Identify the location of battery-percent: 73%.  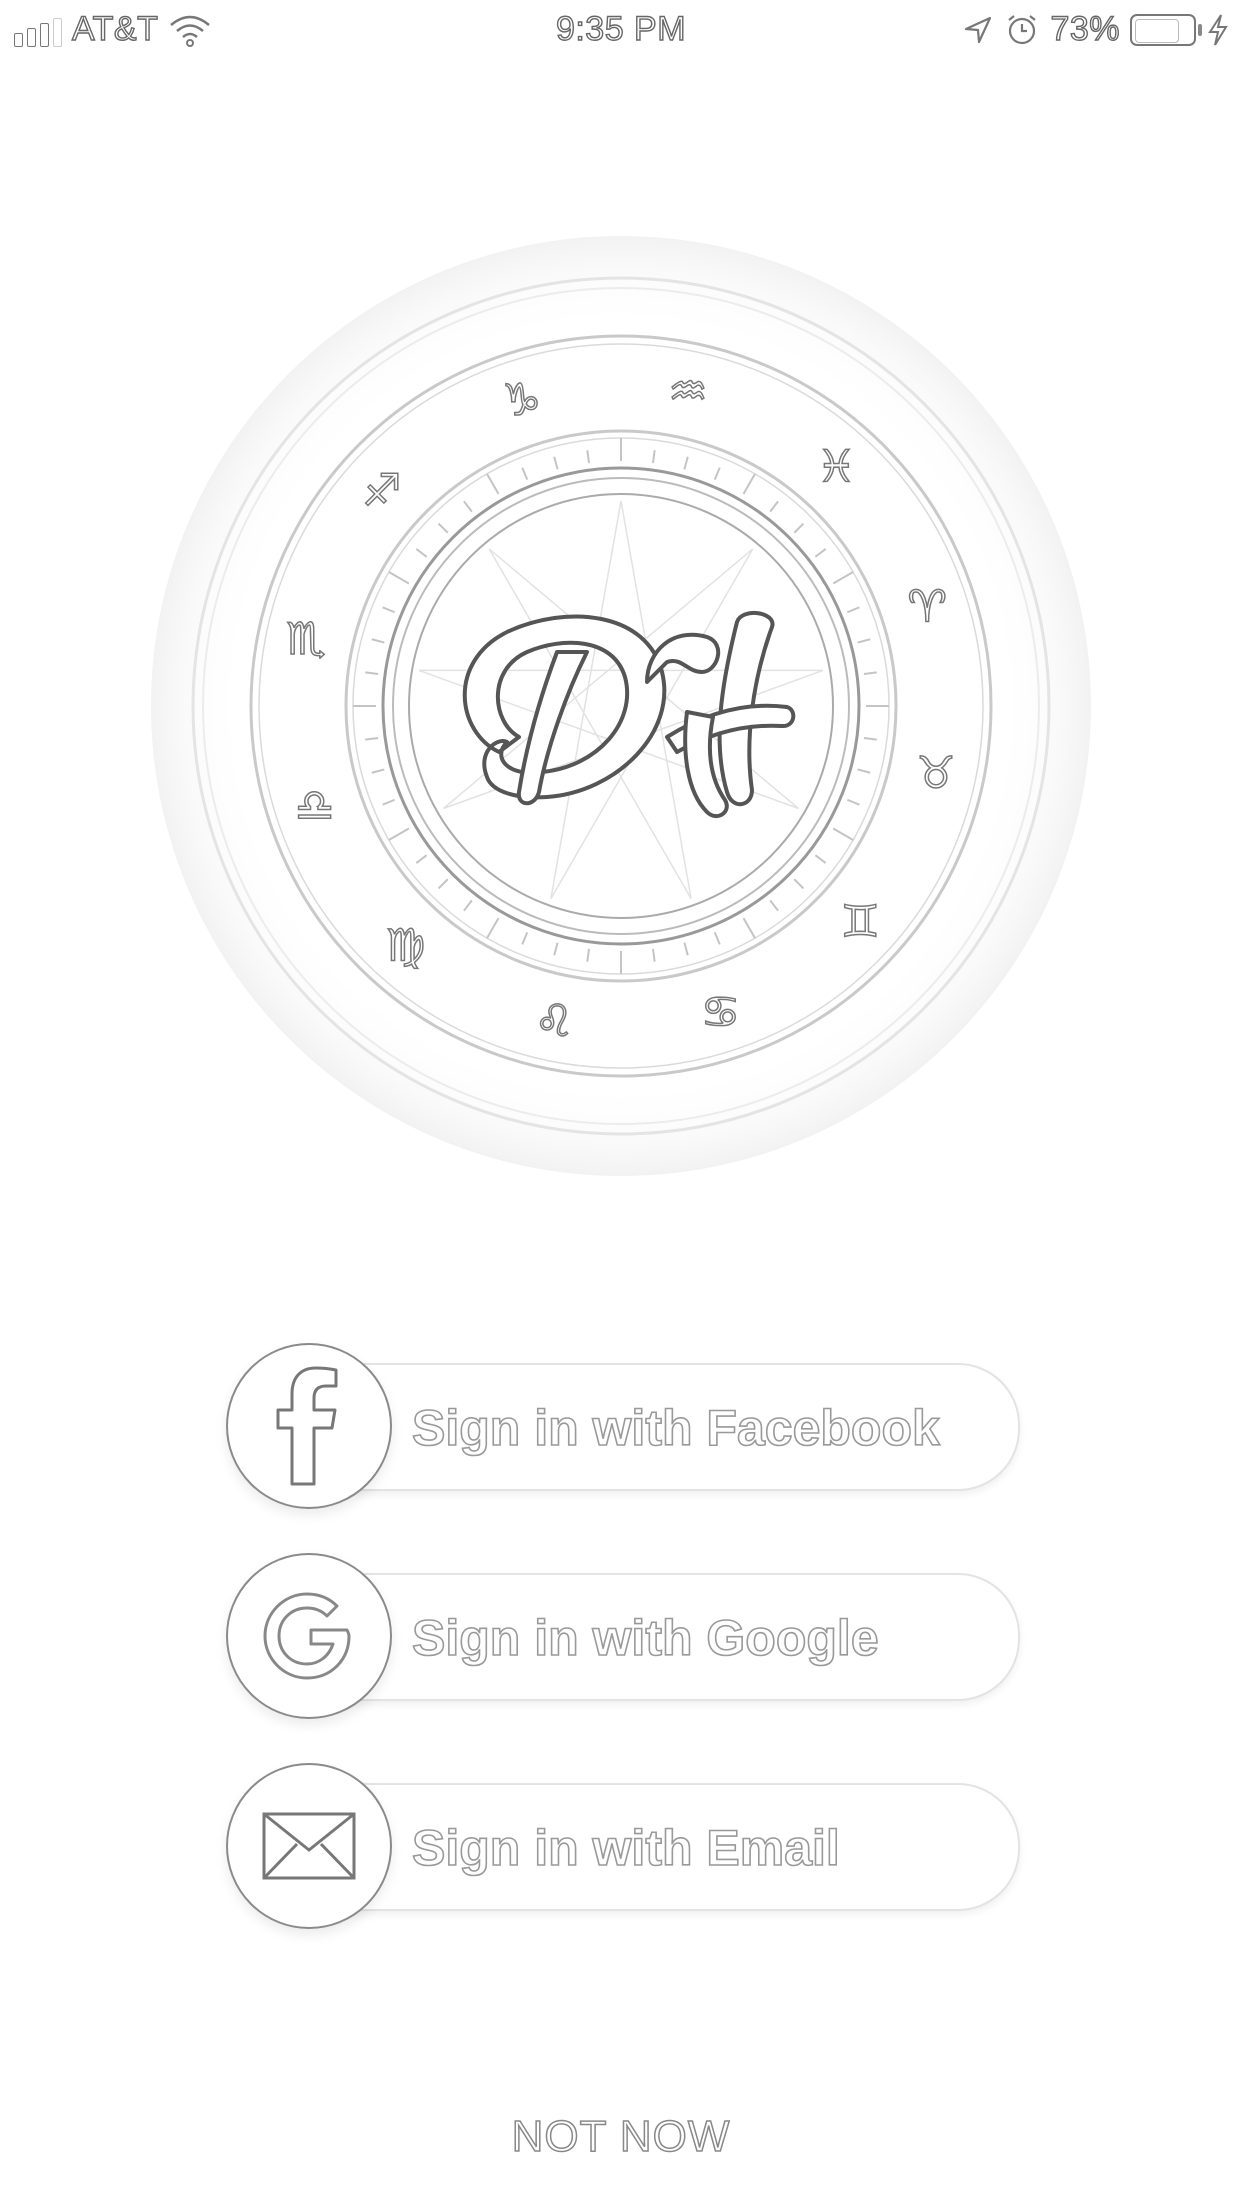
(1085, 28).